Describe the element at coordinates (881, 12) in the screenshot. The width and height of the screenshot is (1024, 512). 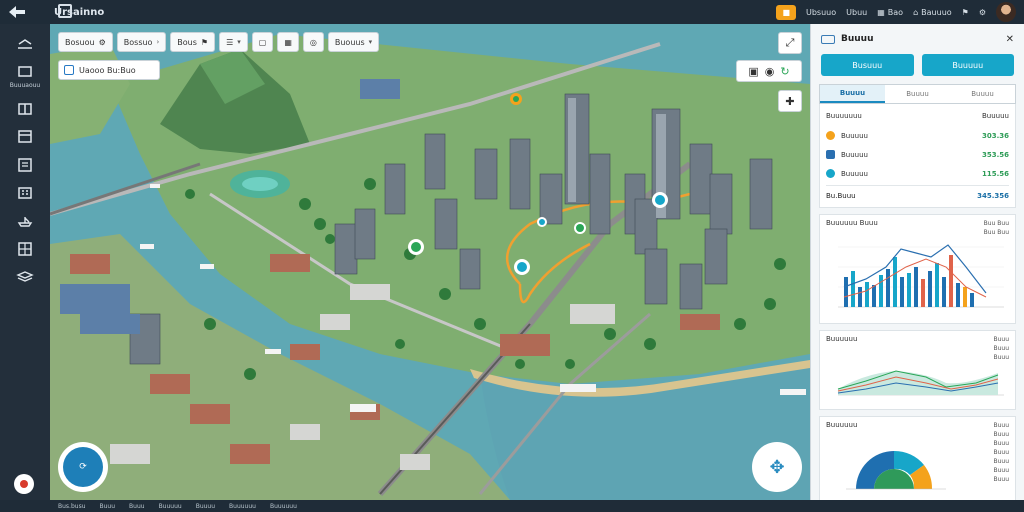
I see `grid-icon: ▦` at that location.